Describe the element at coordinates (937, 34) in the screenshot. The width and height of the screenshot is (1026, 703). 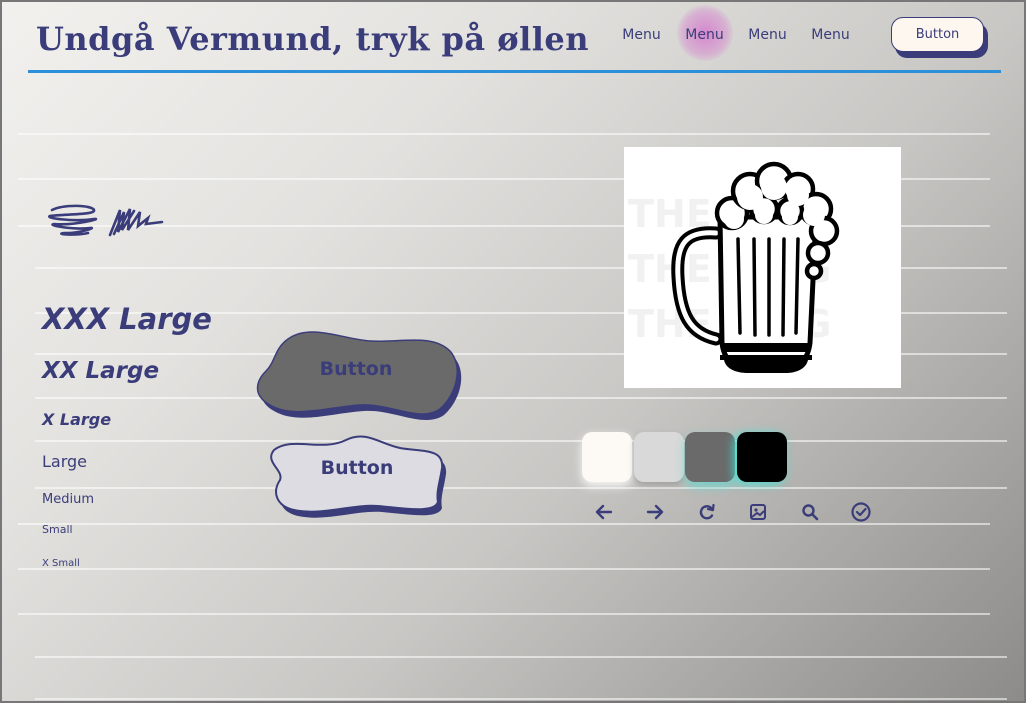
I see `header-button: Button` at that location.